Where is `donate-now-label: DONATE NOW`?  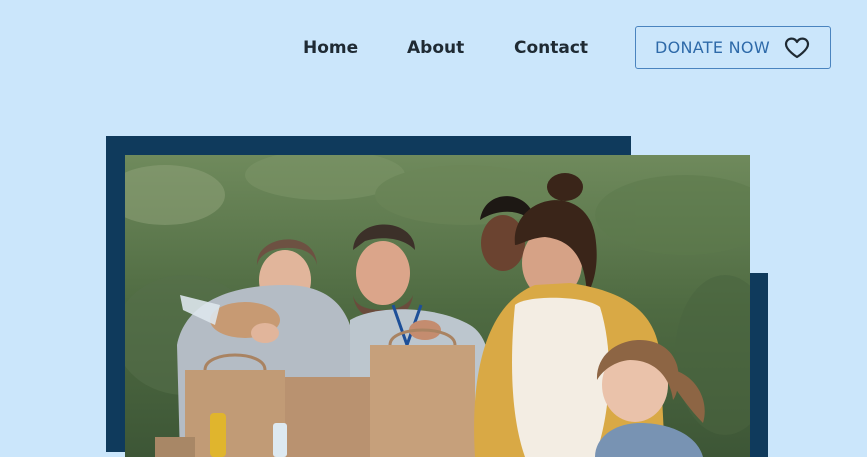
donate-now-label: DONATE NOW is located at coordinates (712, 47).